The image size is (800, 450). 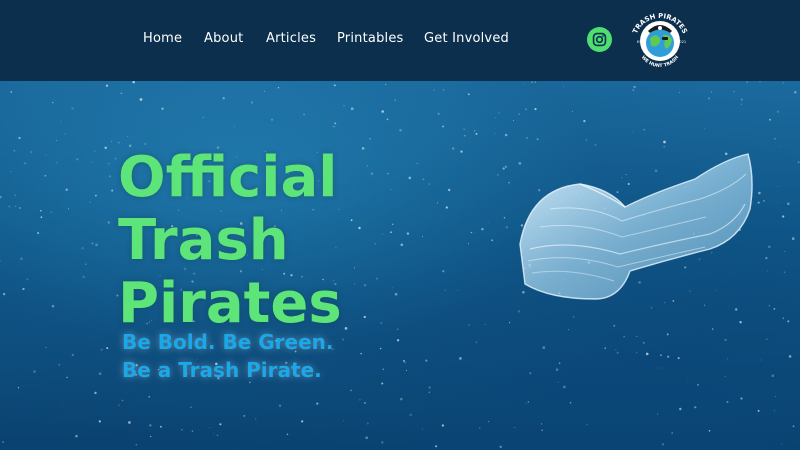 I want to click on nav-get-involved-link: Get Involved, so click(x=466, y=38).